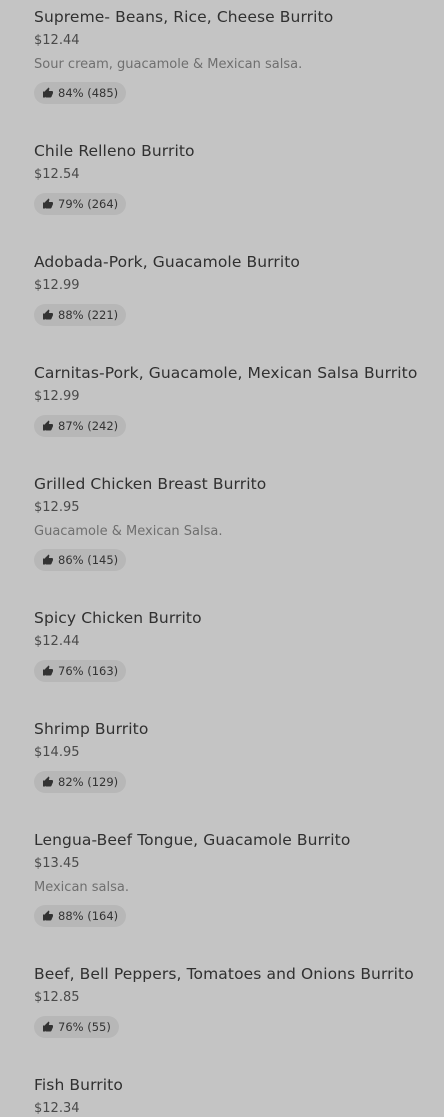  I want to click on menu-item-price: $12.34, so click(57, 1108).